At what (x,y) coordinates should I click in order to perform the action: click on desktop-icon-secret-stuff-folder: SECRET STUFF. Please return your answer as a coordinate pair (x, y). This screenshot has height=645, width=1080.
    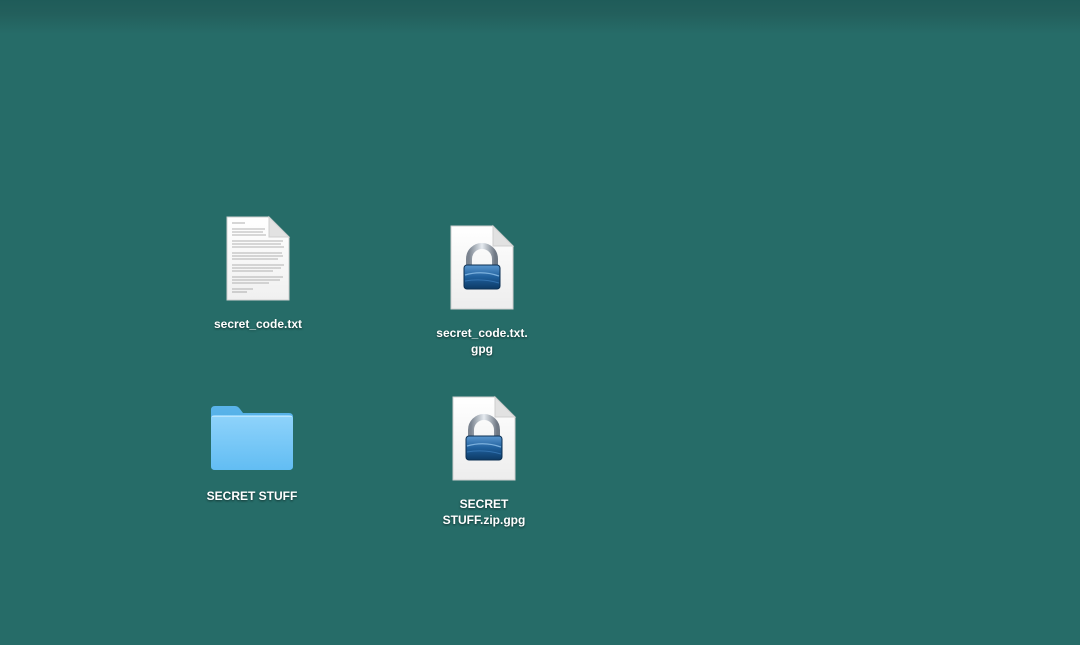
    Looking at the image, I should click on (252, 452).